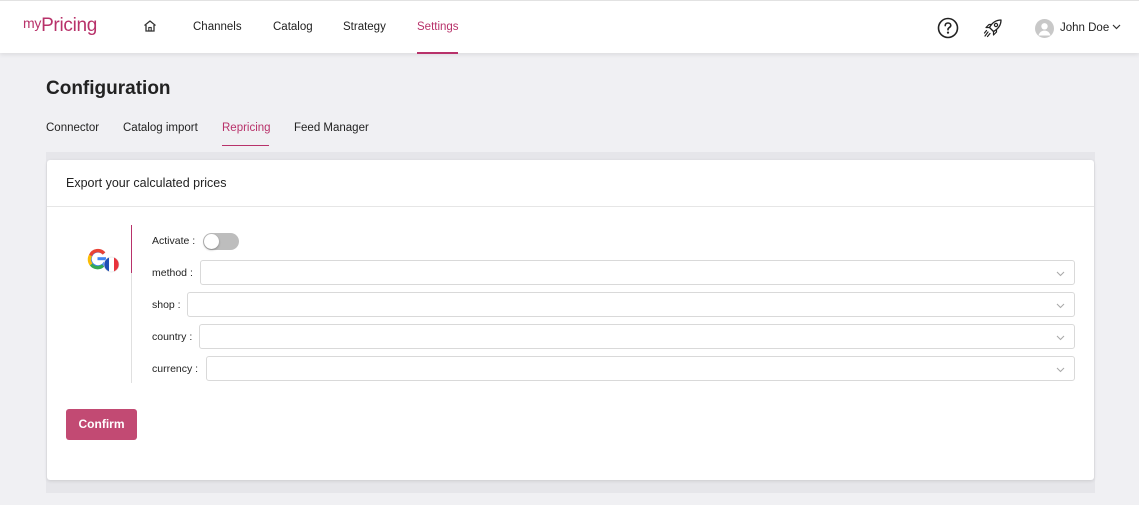  Describe the element at coordinates (146, 183) in the screenshot. I see `card-title: Export your calculated prices` at that location.